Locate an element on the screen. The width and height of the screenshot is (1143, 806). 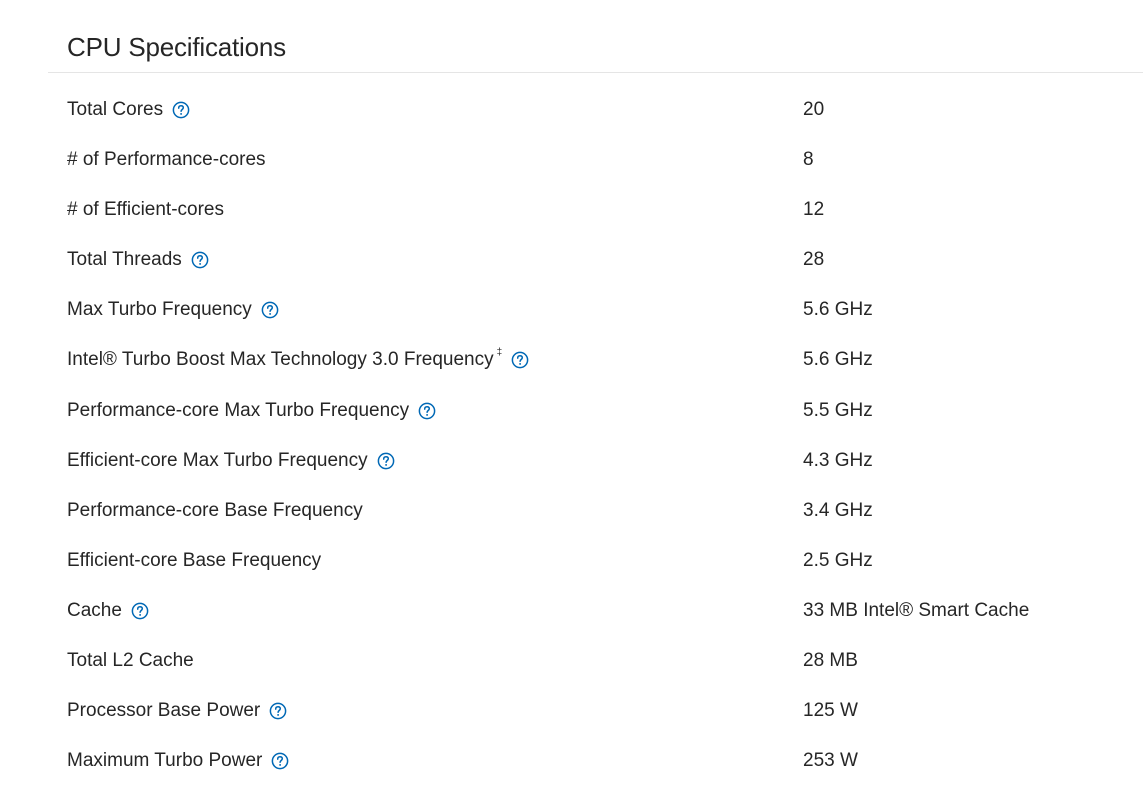
spec-label: Performance-core Base Frequency is located at coordinates (215, 511).